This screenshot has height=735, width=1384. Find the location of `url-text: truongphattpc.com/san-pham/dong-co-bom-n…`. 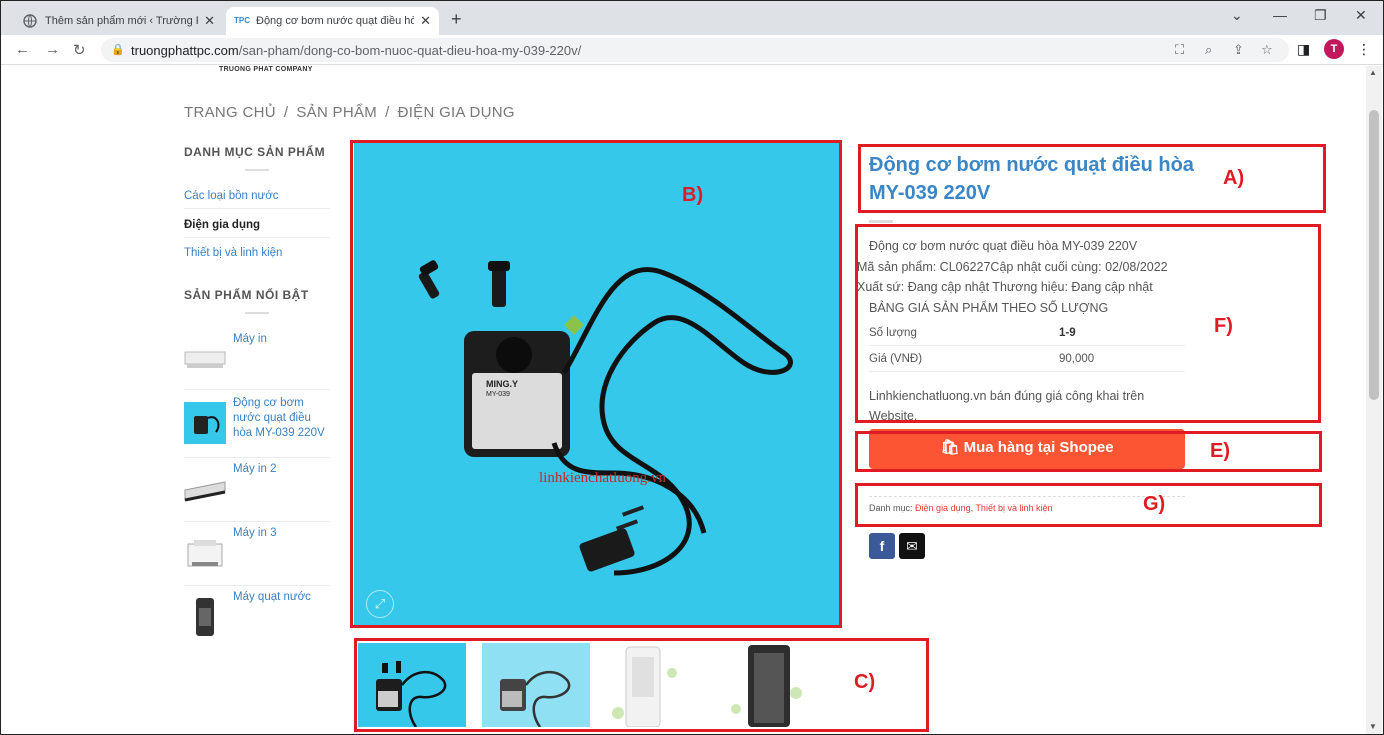

url-text: truongphattpc.com/san-pham/dong-co-bom-n… is located at coordinates (356, 50).